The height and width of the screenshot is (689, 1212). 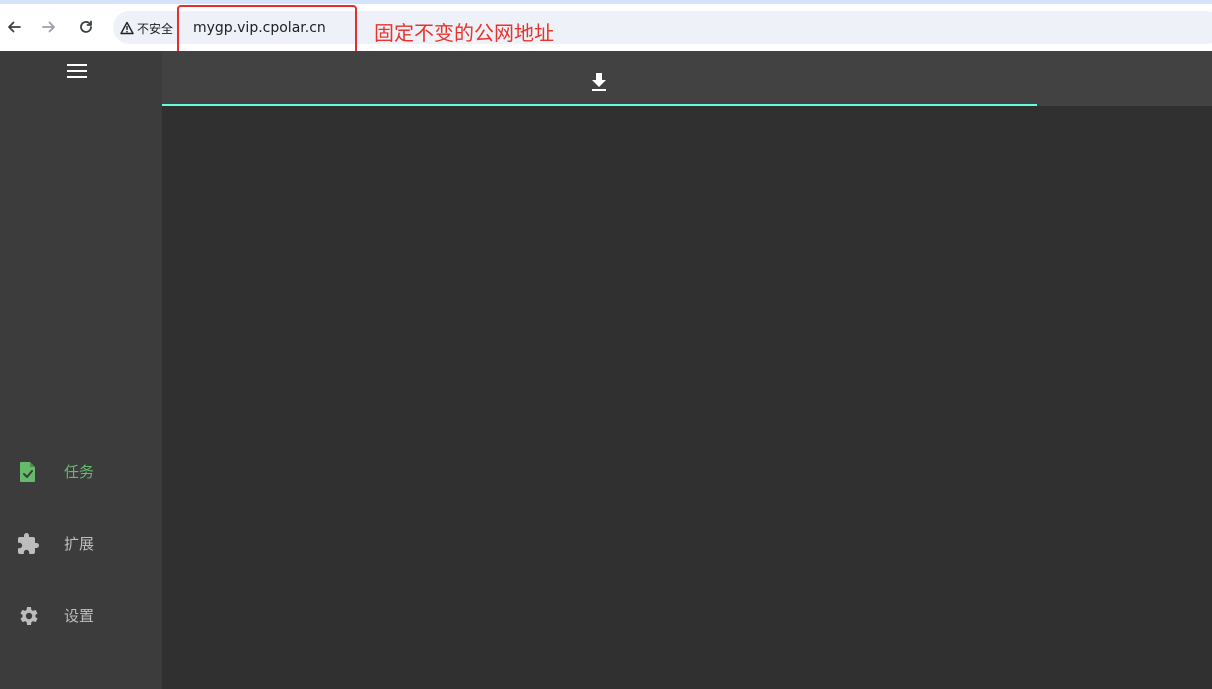 I want to click on sidebar-item-label: 扩展, so click(x=79, y=544).